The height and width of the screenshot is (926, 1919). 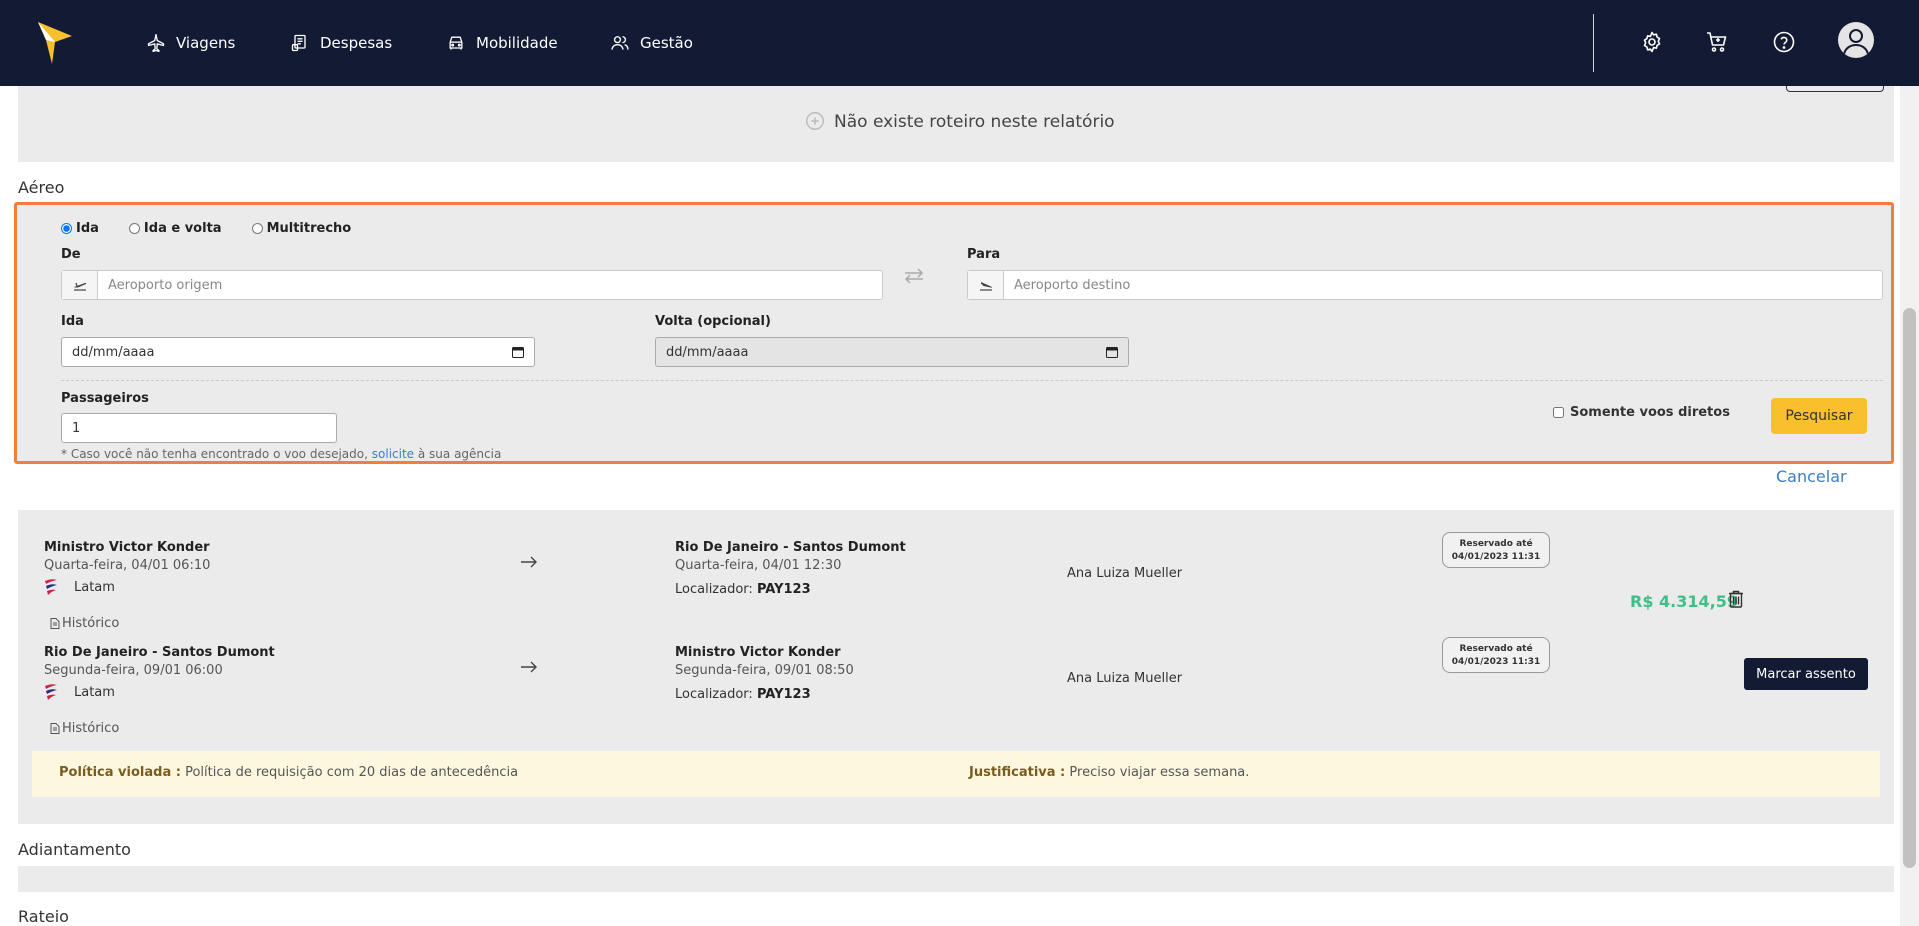 What do you see at coordinates (764, 670) in the screenshot?
I see `destination-datetime: Segunda-feira, 09/01 08:50` at bounding box center [764, 670].